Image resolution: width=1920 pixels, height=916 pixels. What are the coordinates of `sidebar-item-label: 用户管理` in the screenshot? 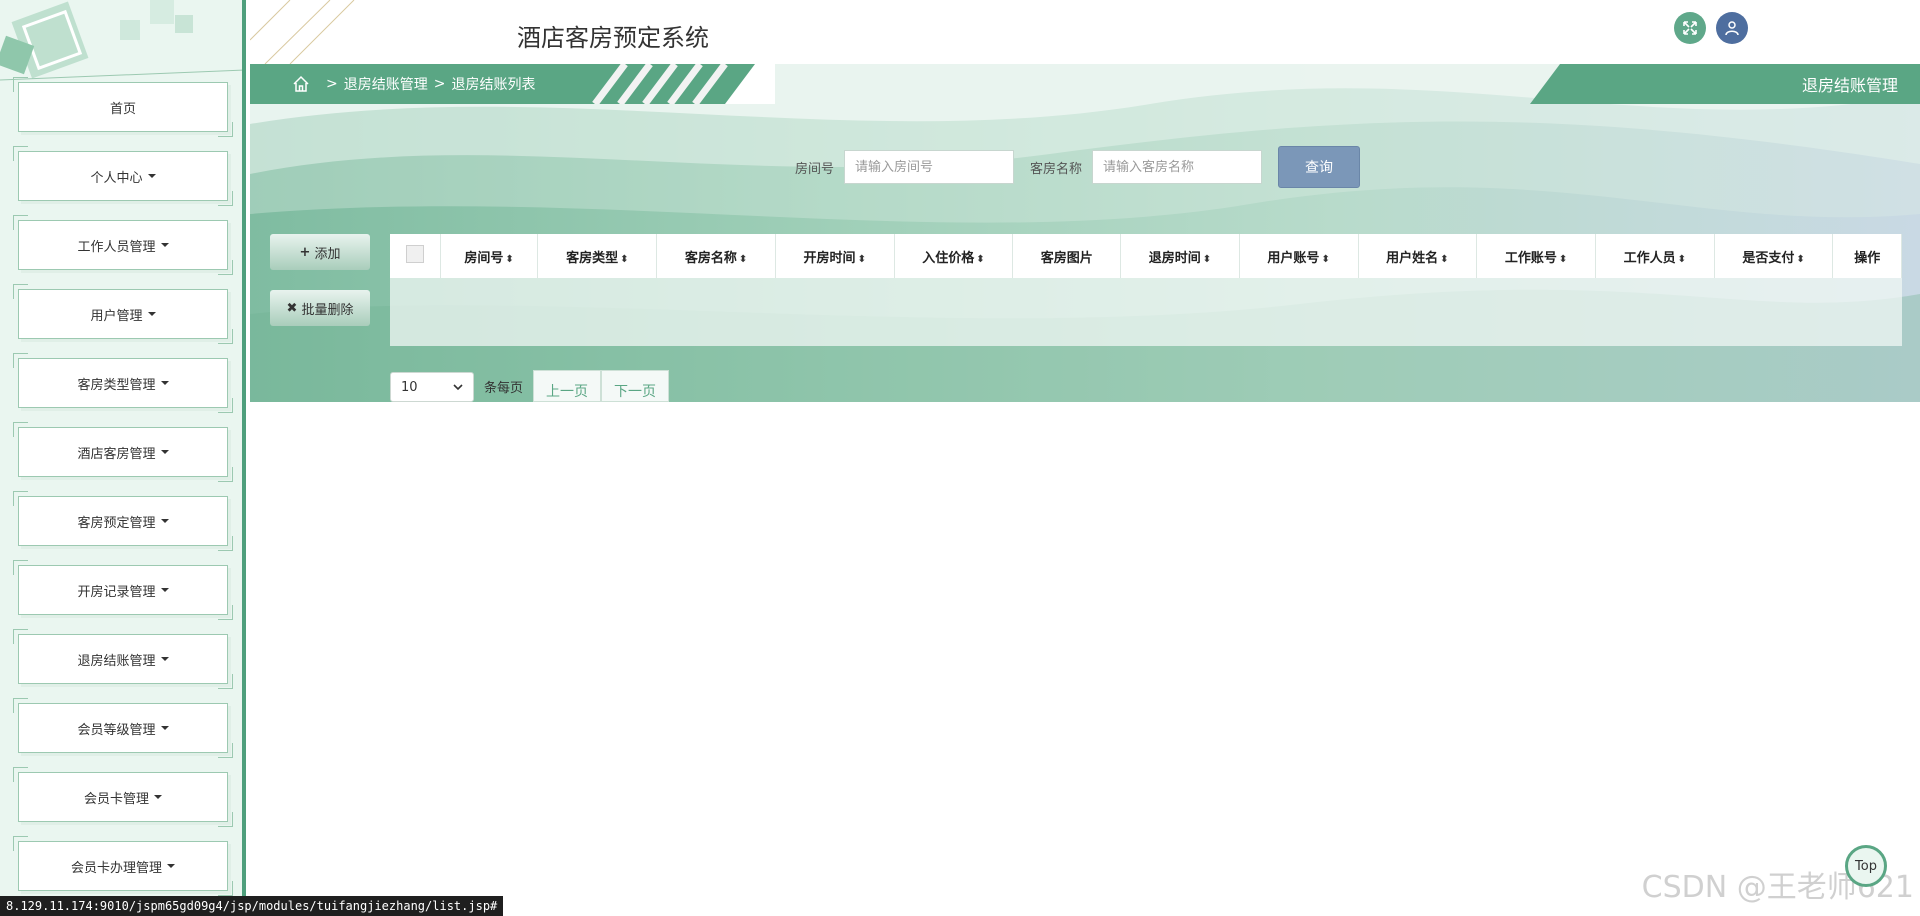 It's located at (116, 316).